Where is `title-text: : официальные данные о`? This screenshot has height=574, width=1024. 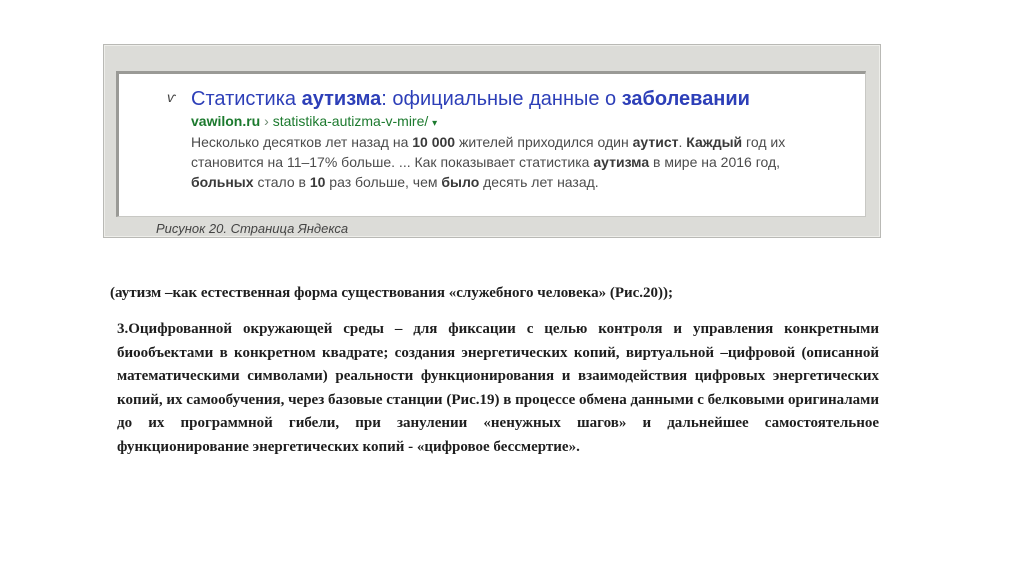 title-text: : официальные данные о is located at coordinates (501, 99).